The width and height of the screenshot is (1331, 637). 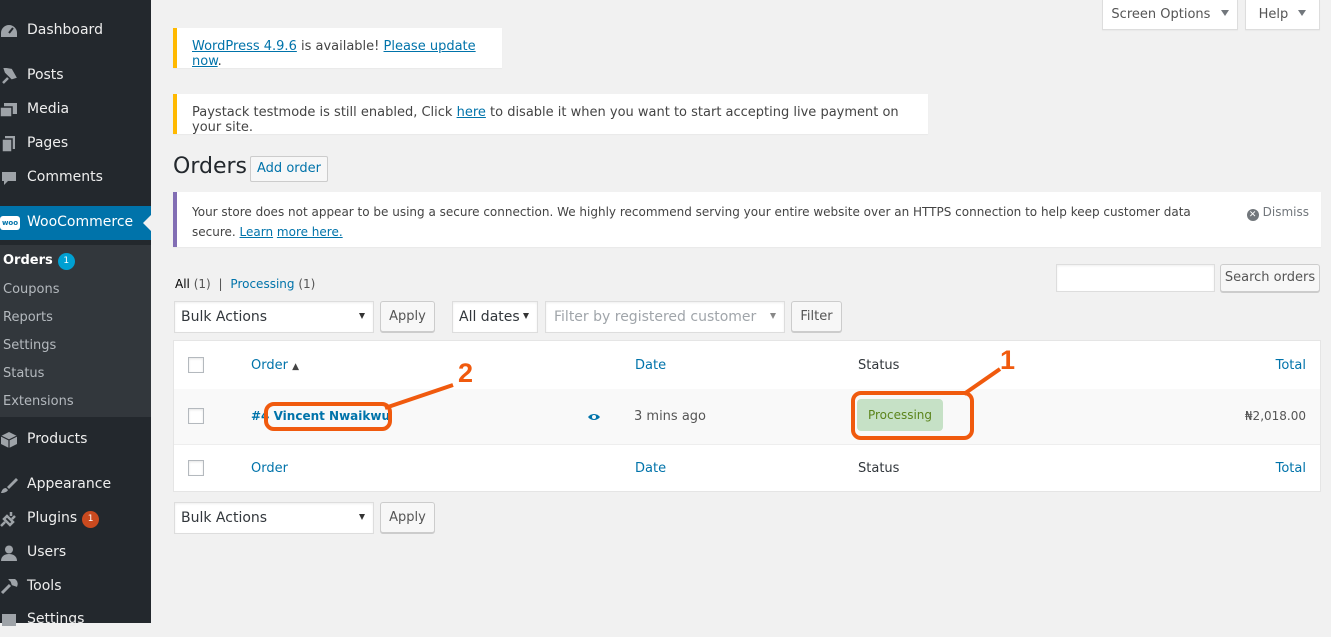 What do you see at coordinates (466, 373) in the screenshot?
I see `annotation-number-2: 2` at bounding box center [466, 373].